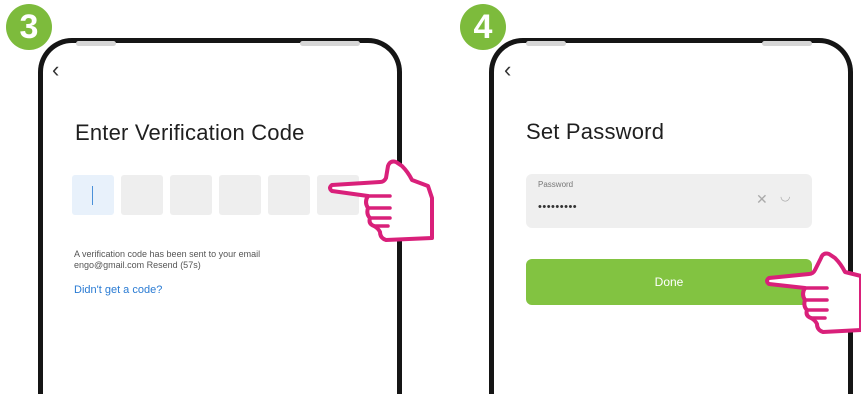  I want to click on close-icon: ✕, so click(762, 199).